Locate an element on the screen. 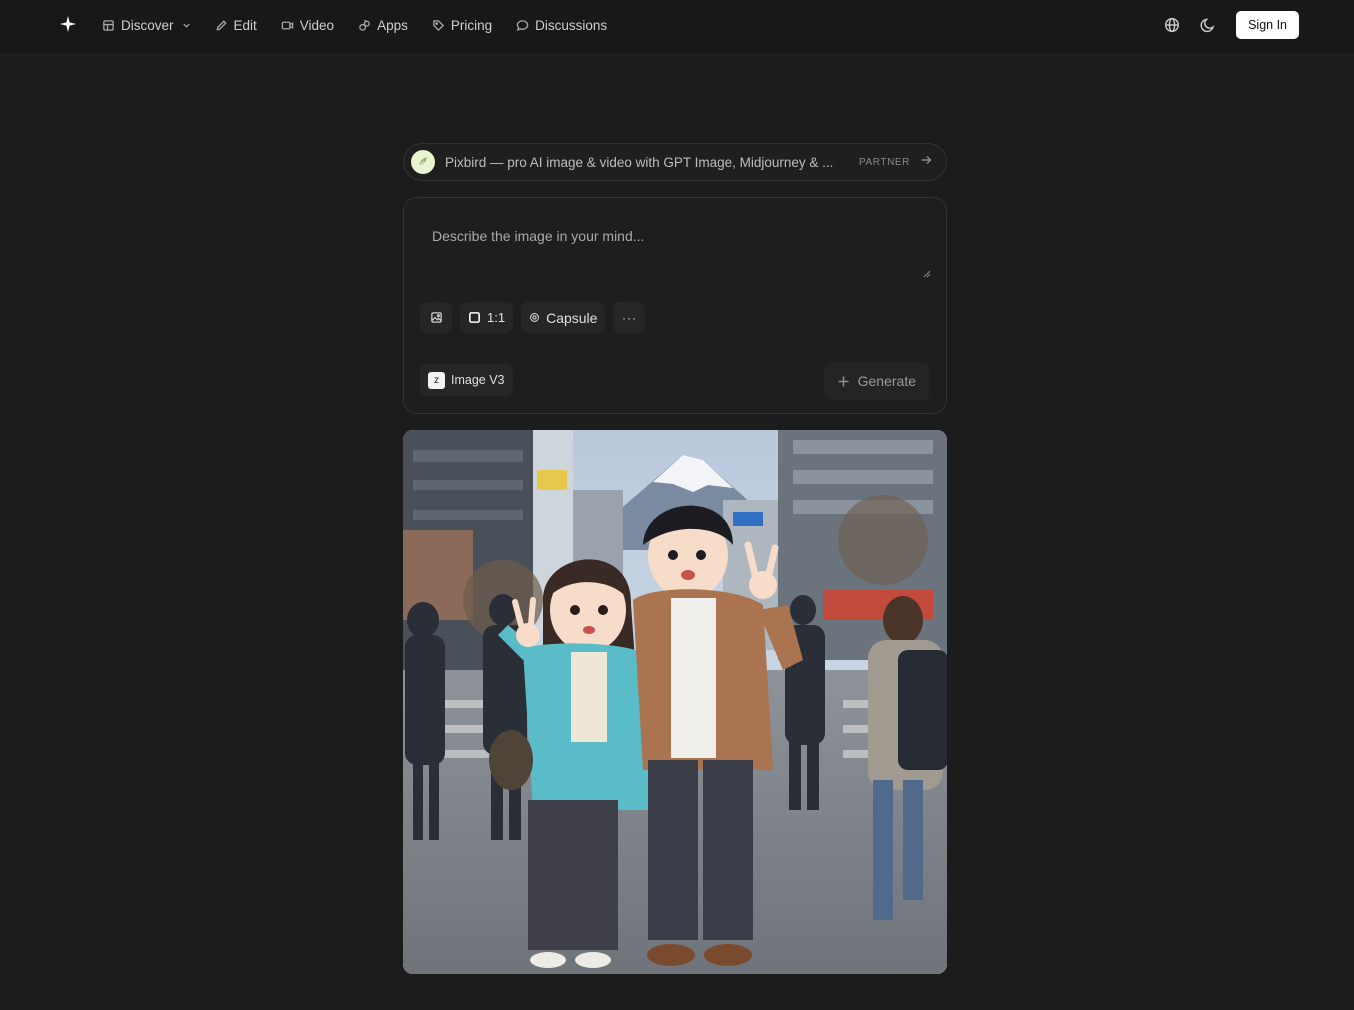 Image resolution: width=1354 pixels, height=1010 pixels. generate-button: Generate is located at coordinates (876, 381).